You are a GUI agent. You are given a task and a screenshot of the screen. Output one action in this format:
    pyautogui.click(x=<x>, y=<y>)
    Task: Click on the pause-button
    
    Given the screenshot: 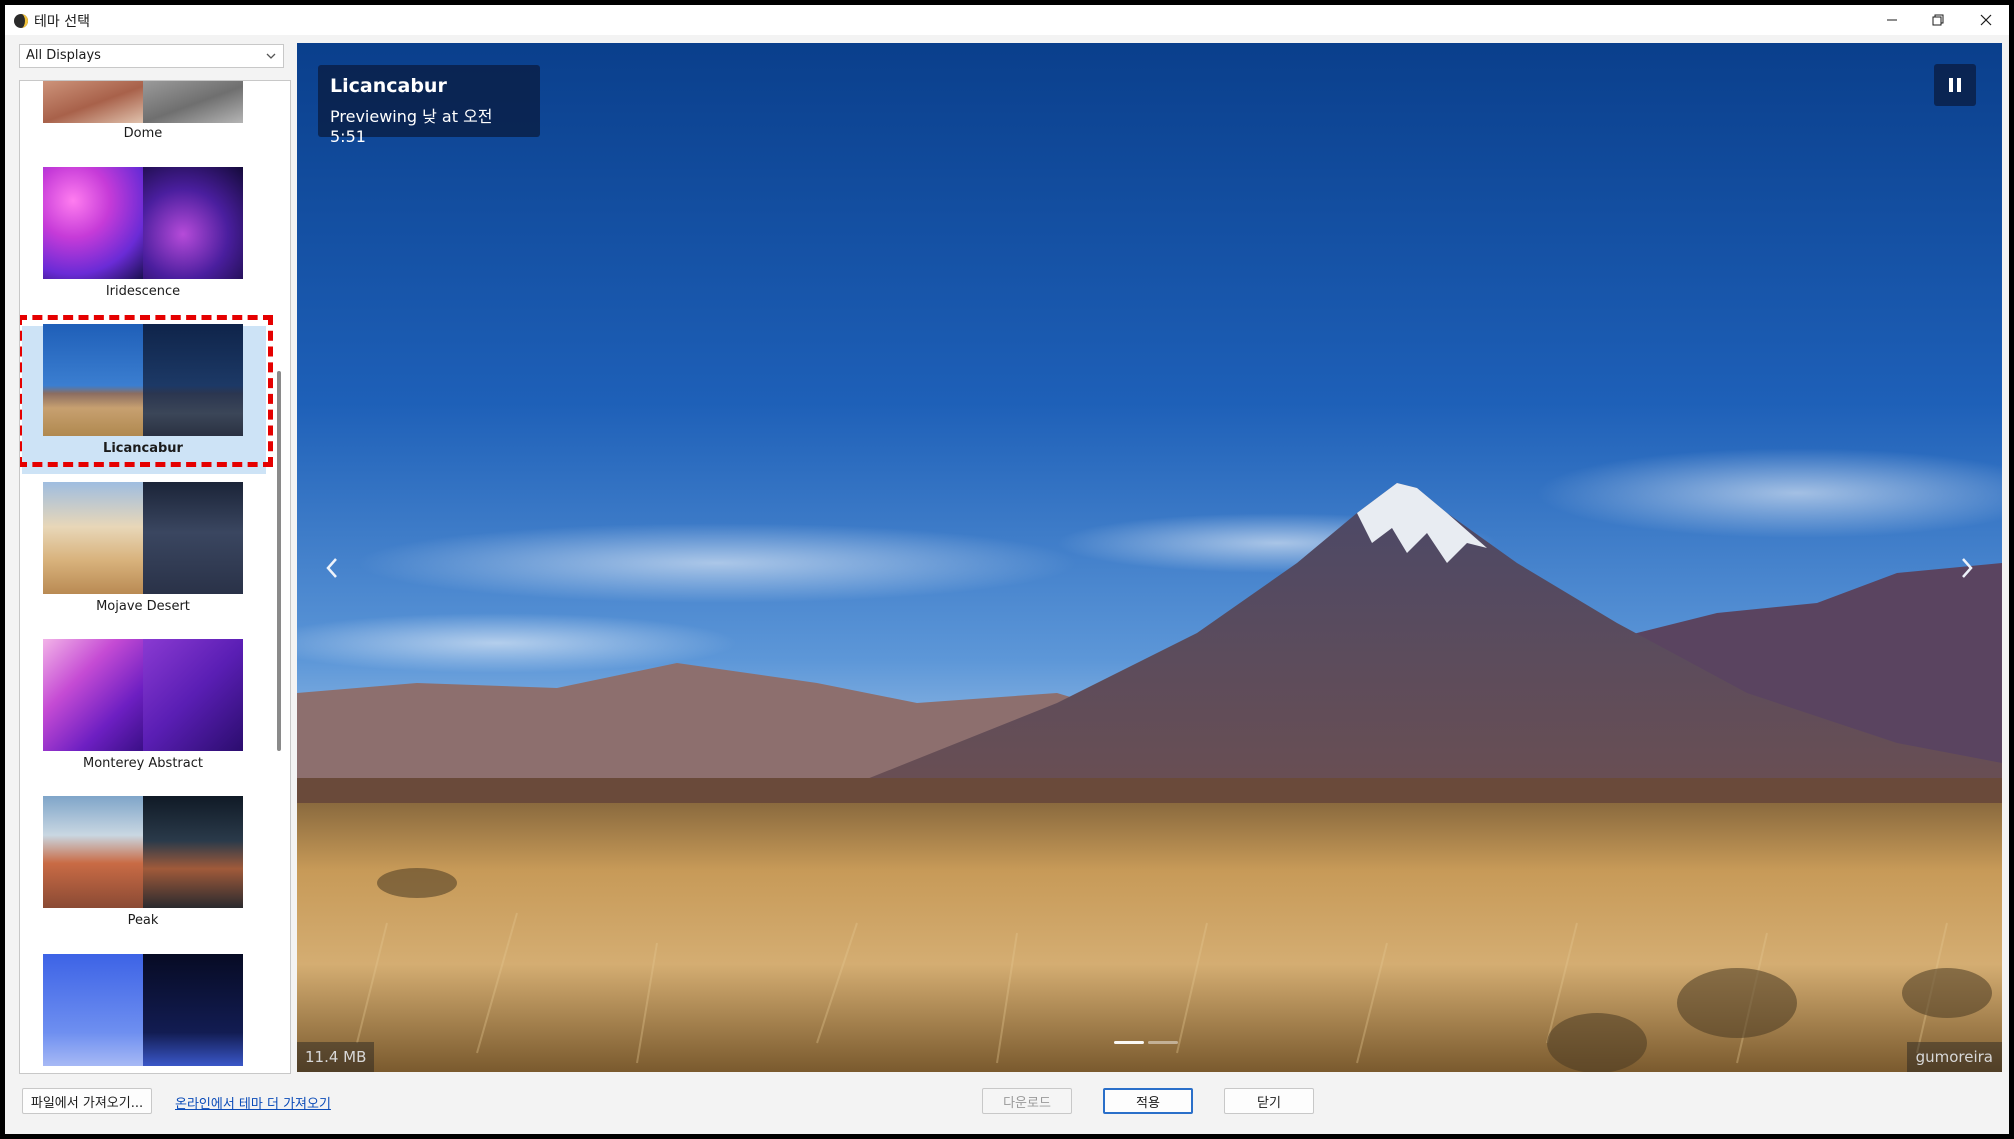 What is the action you would take?
    pyautogui.click(x=1955, y=85)
    